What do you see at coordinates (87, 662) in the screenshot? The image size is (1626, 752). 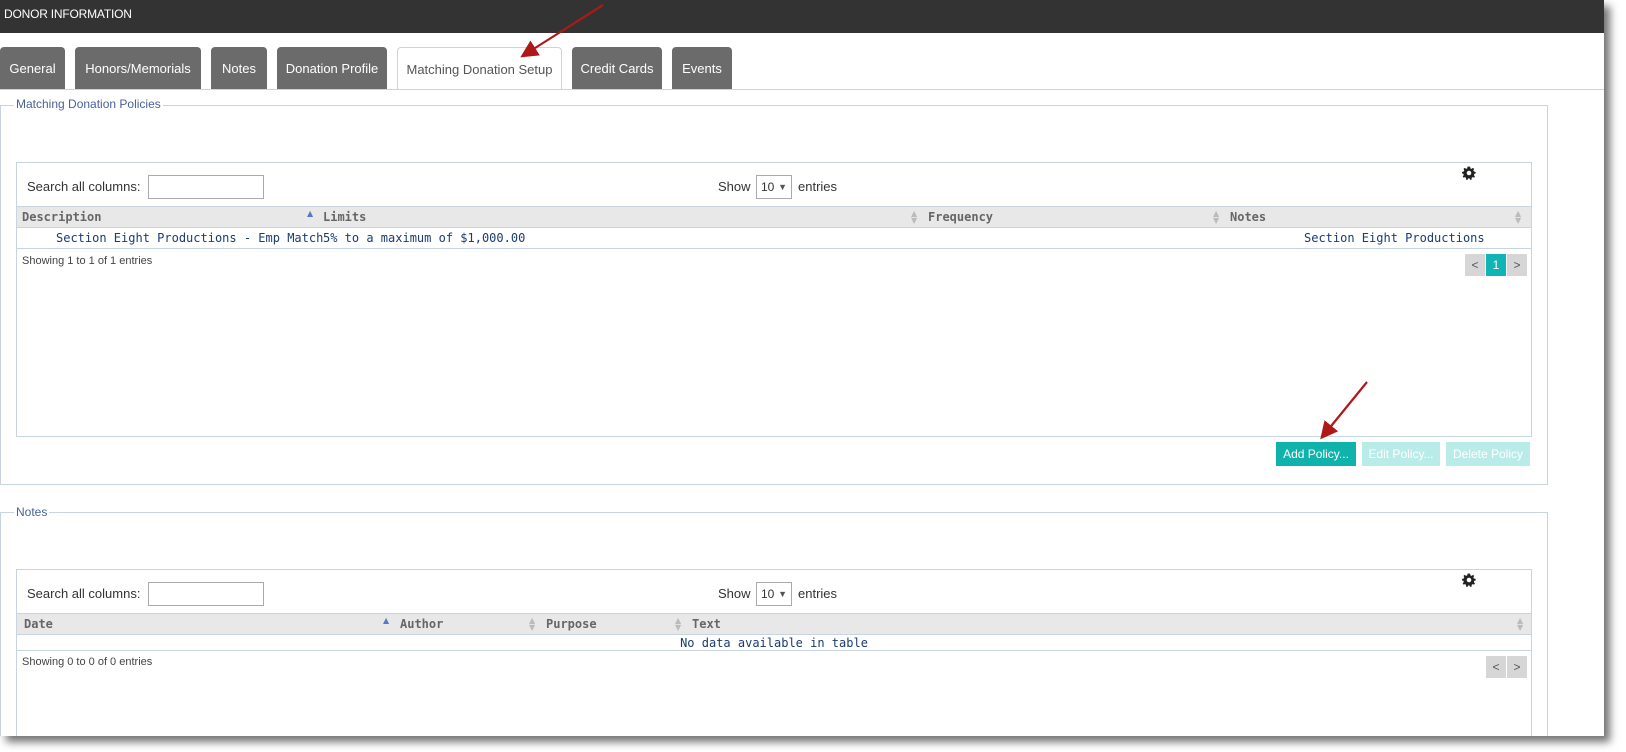 I see `notes-table-info: Showing 0 to 0 of 0 entries` at bounding box center [87, 662].